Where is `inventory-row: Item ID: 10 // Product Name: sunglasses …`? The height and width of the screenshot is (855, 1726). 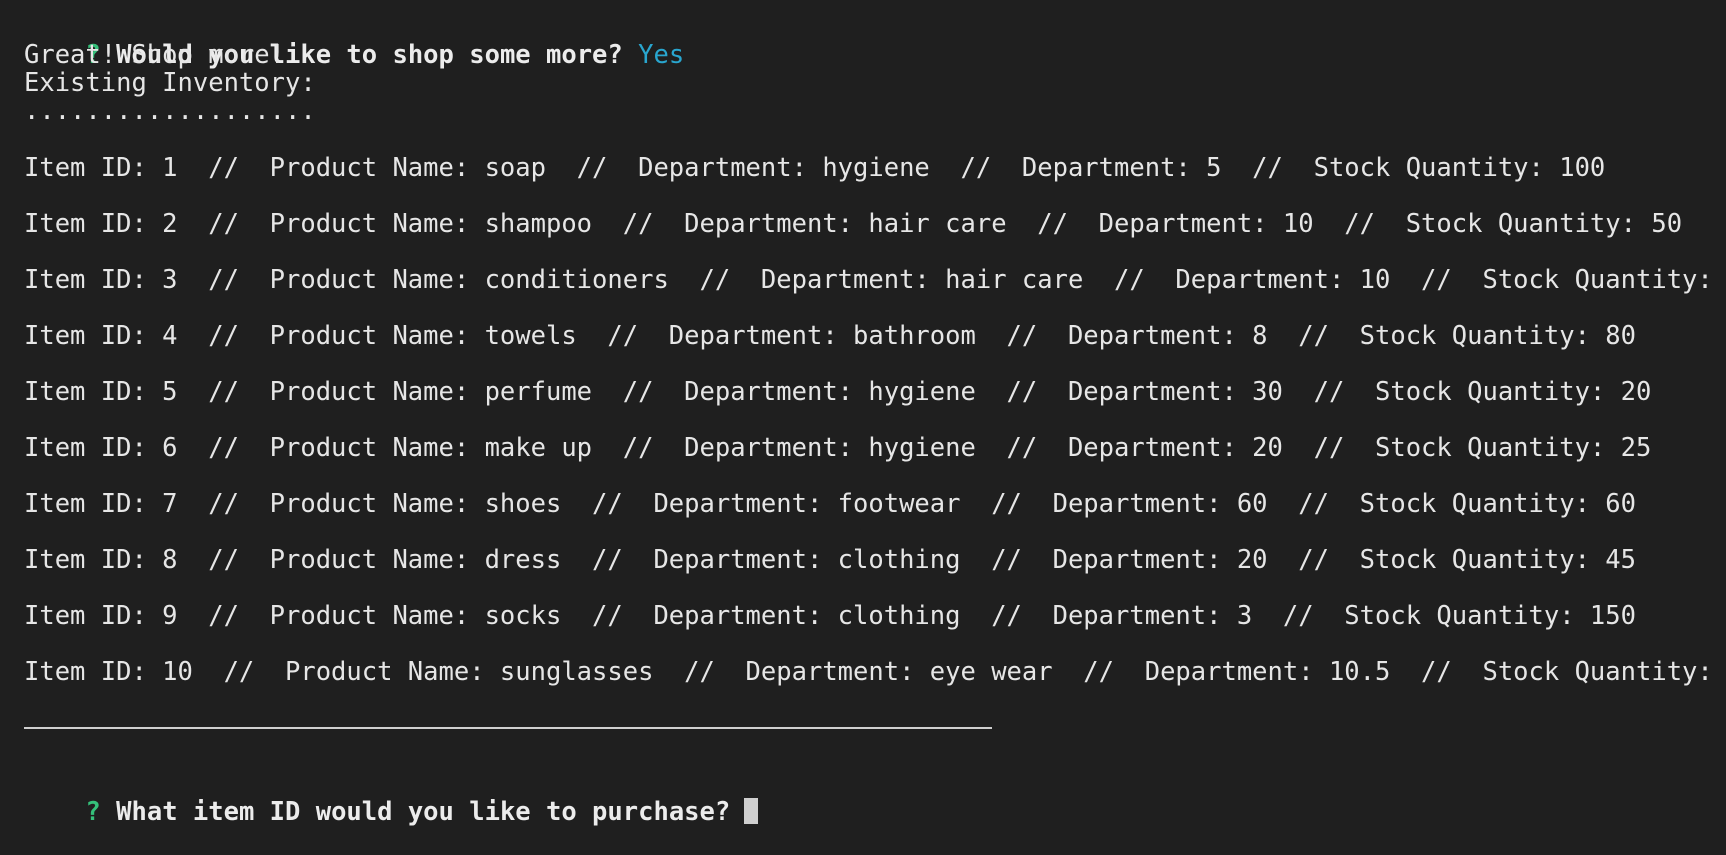 inventory-row: Item ID: 10 // Product Name: sunglasses … is located at coordinates (875, 672).